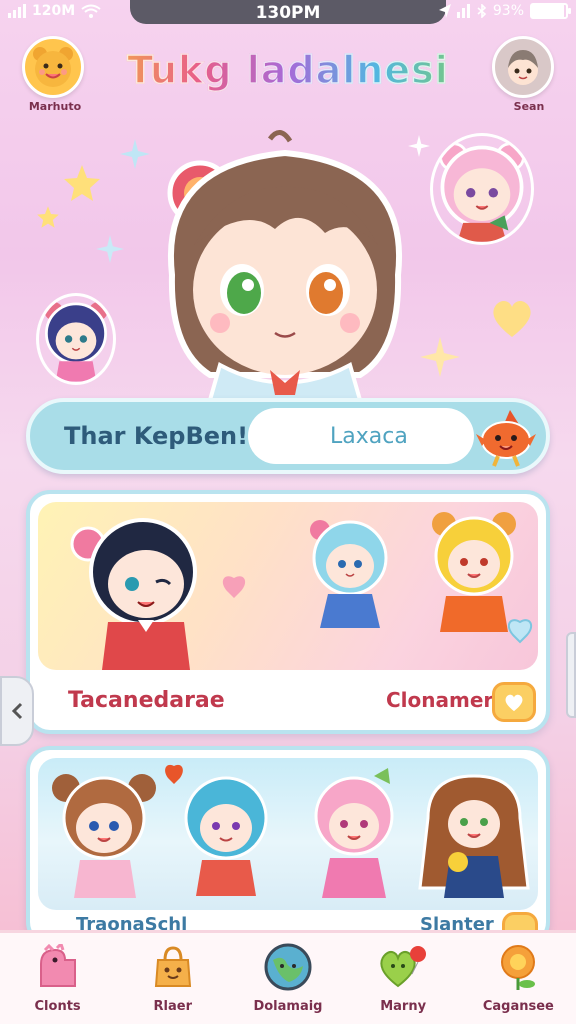 This screenshot has width=576, height=1024. I want to click on navy-hair-character, so click(76, 339).